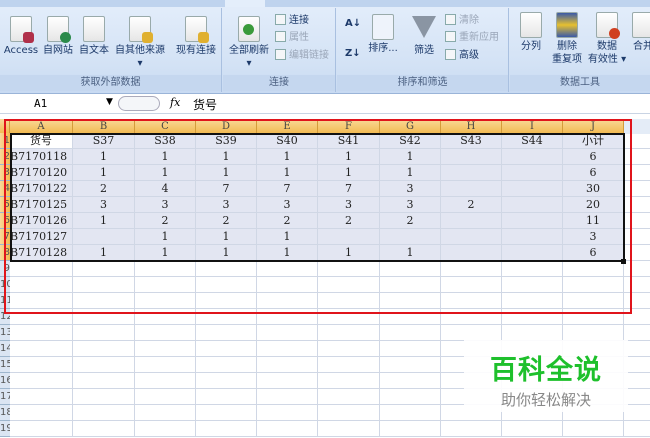 This screenshot has height=438, width=650. I want to click on properties-button: 属性, so click(292, 35).